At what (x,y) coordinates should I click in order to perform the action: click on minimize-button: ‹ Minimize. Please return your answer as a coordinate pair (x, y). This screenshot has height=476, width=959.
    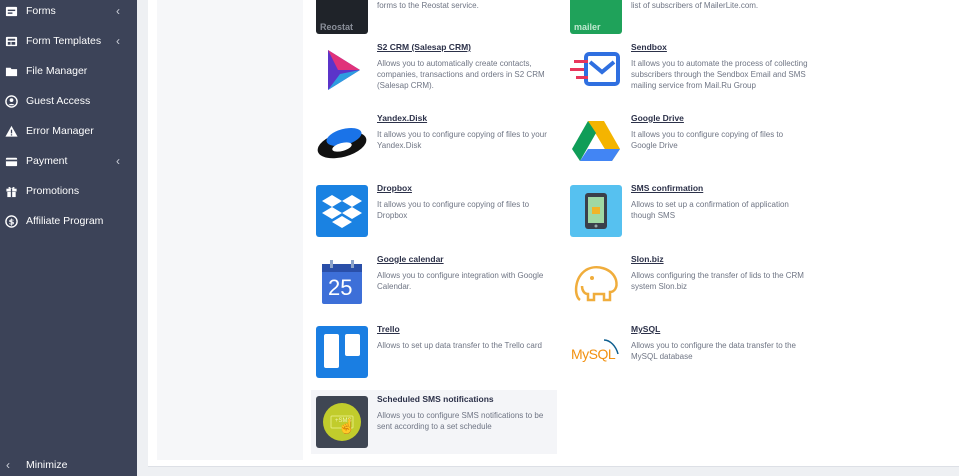
    Looking at the image, I should click on (68, 465).